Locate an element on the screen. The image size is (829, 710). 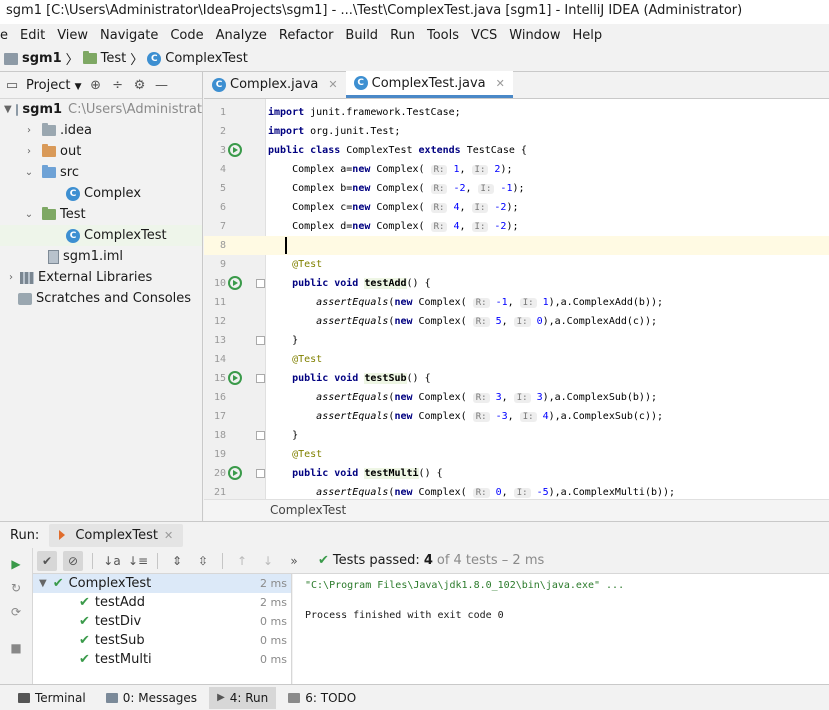
tree-item-label: Complex is located at coordinates (113, 193).